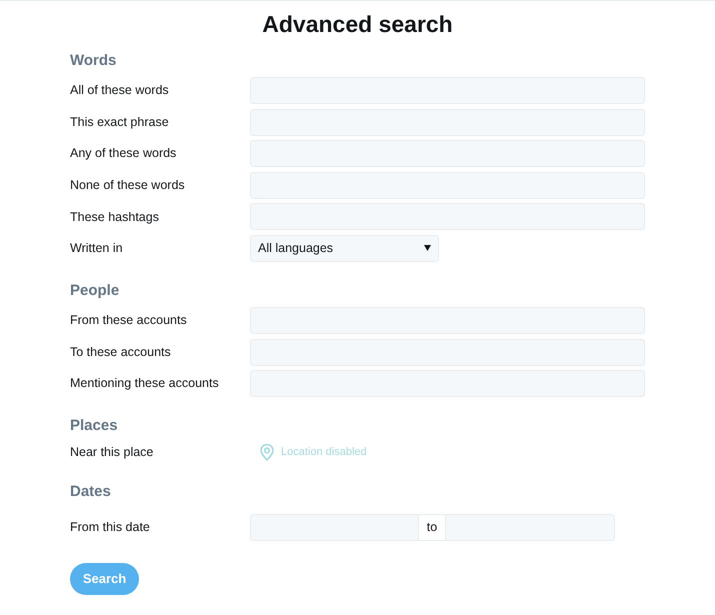 The image size is (715, 615). What do you see at coordinates (94, 426) in the screenshot?
I see `section-heading: Places` at bounding box center [94, 426].